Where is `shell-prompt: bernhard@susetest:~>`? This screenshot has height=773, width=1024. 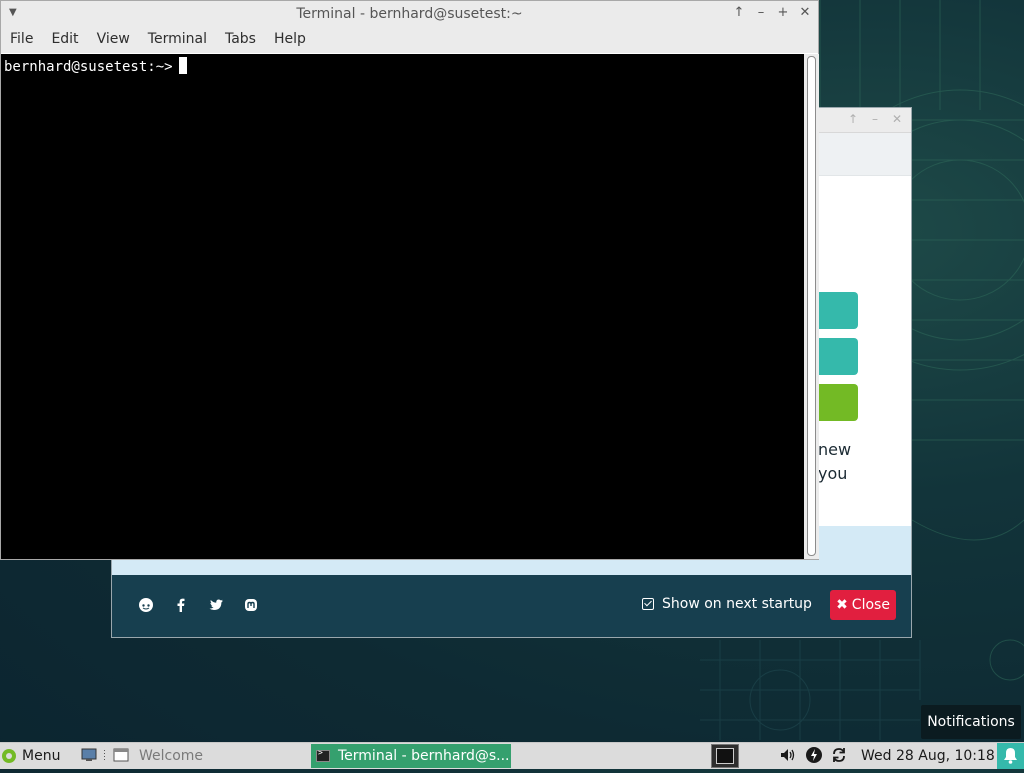 shell-prompt: bernhard@susetest:~> is located at coordinates (88, 67).